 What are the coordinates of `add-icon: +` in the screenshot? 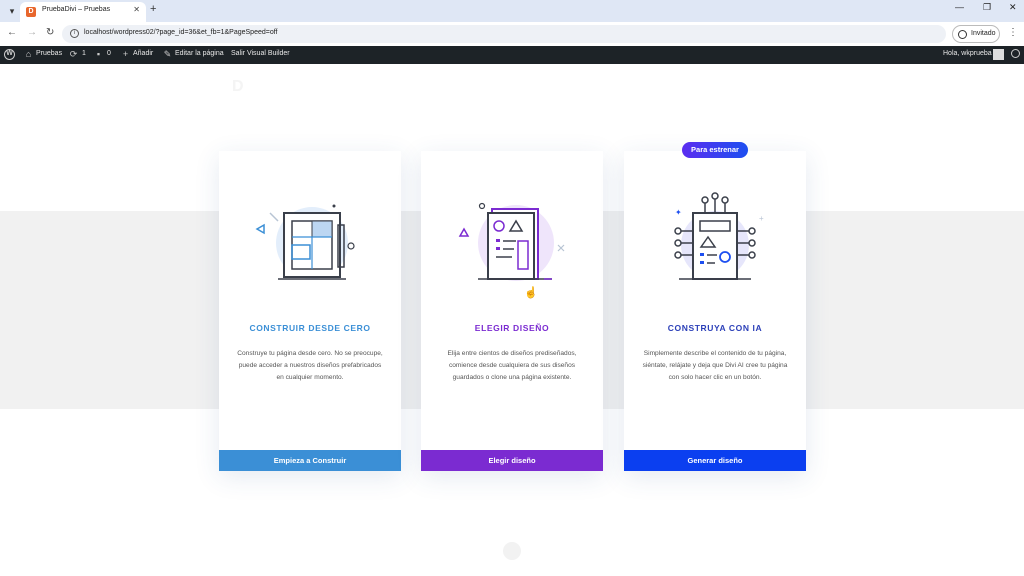 It's located at (125, 54).